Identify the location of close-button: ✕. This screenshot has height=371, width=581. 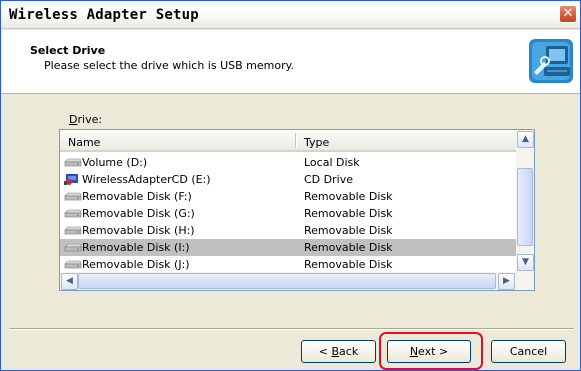
(568, 14).